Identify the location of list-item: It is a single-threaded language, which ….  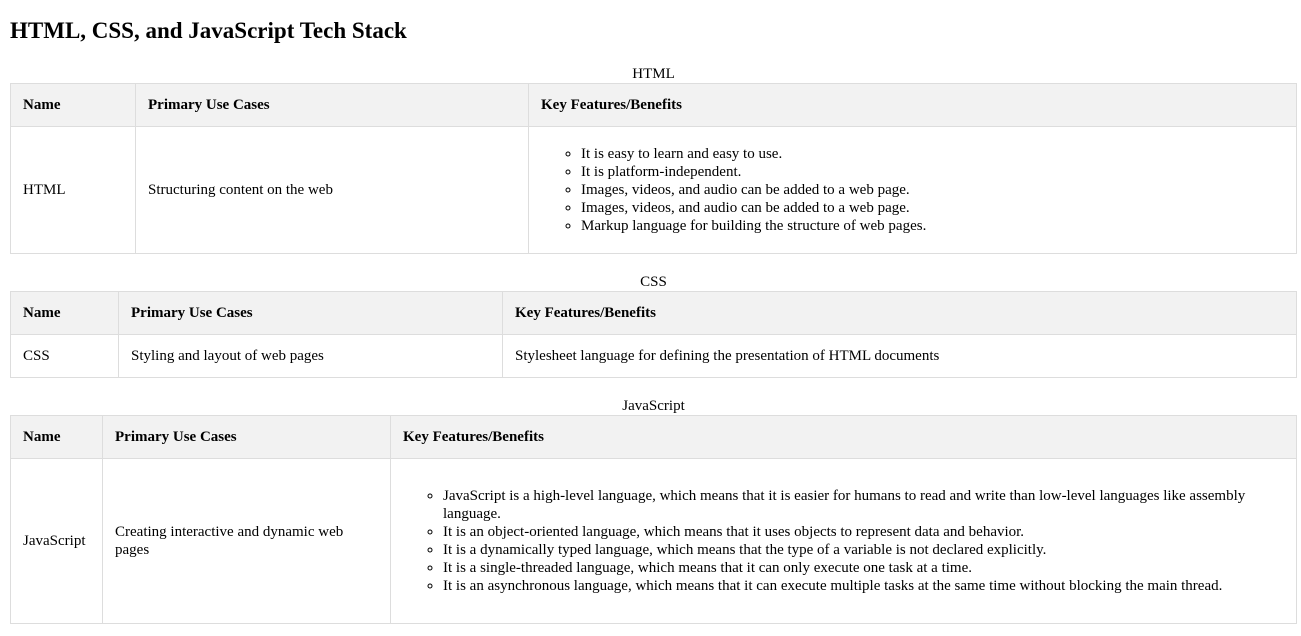
(863, 568).